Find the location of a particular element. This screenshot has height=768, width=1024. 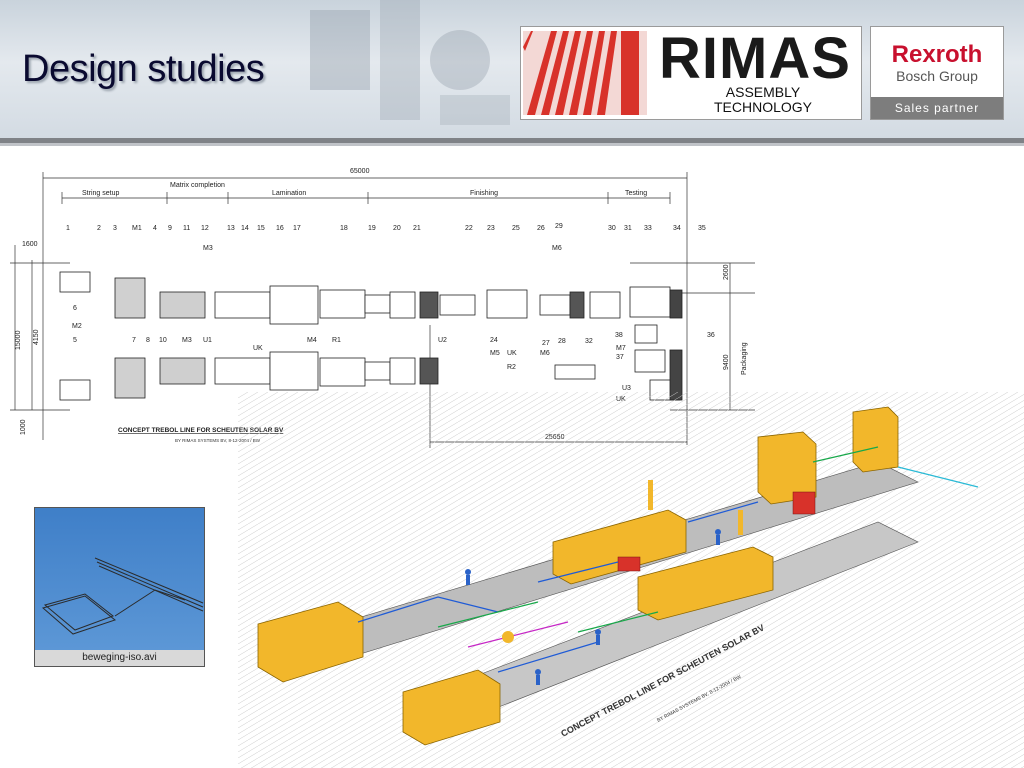

svg-text: 13 is located at coordinates (231, 228).